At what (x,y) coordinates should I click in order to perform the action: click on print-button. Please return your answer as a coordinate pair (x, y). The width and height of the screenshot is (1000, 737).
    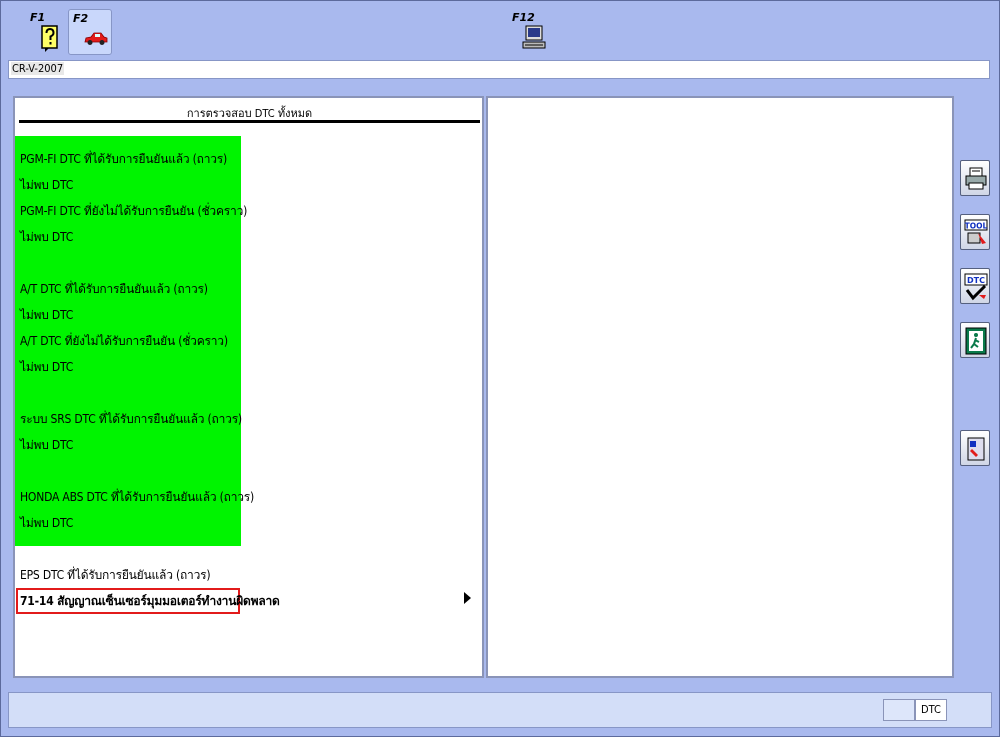
    Looking at the image, I should click on (975, 178).